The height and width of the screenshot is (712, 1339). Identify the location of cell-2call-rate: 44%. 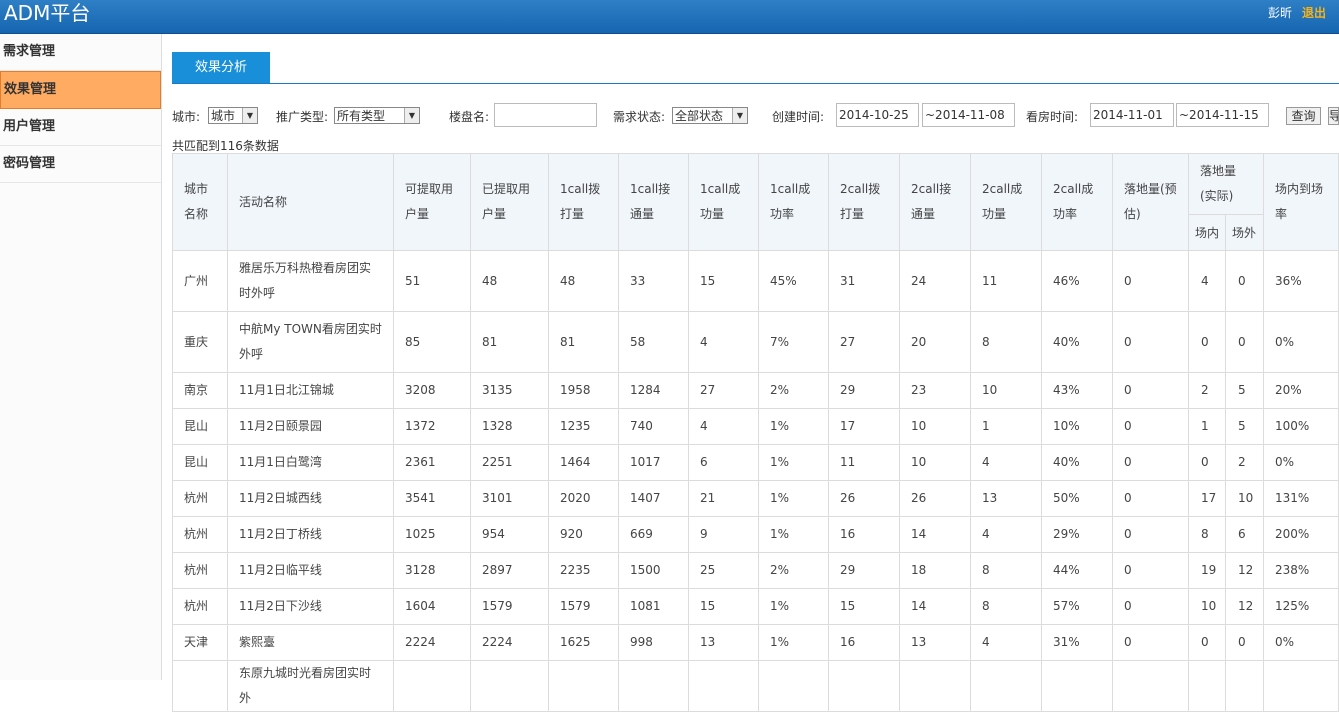
(1077, 570).